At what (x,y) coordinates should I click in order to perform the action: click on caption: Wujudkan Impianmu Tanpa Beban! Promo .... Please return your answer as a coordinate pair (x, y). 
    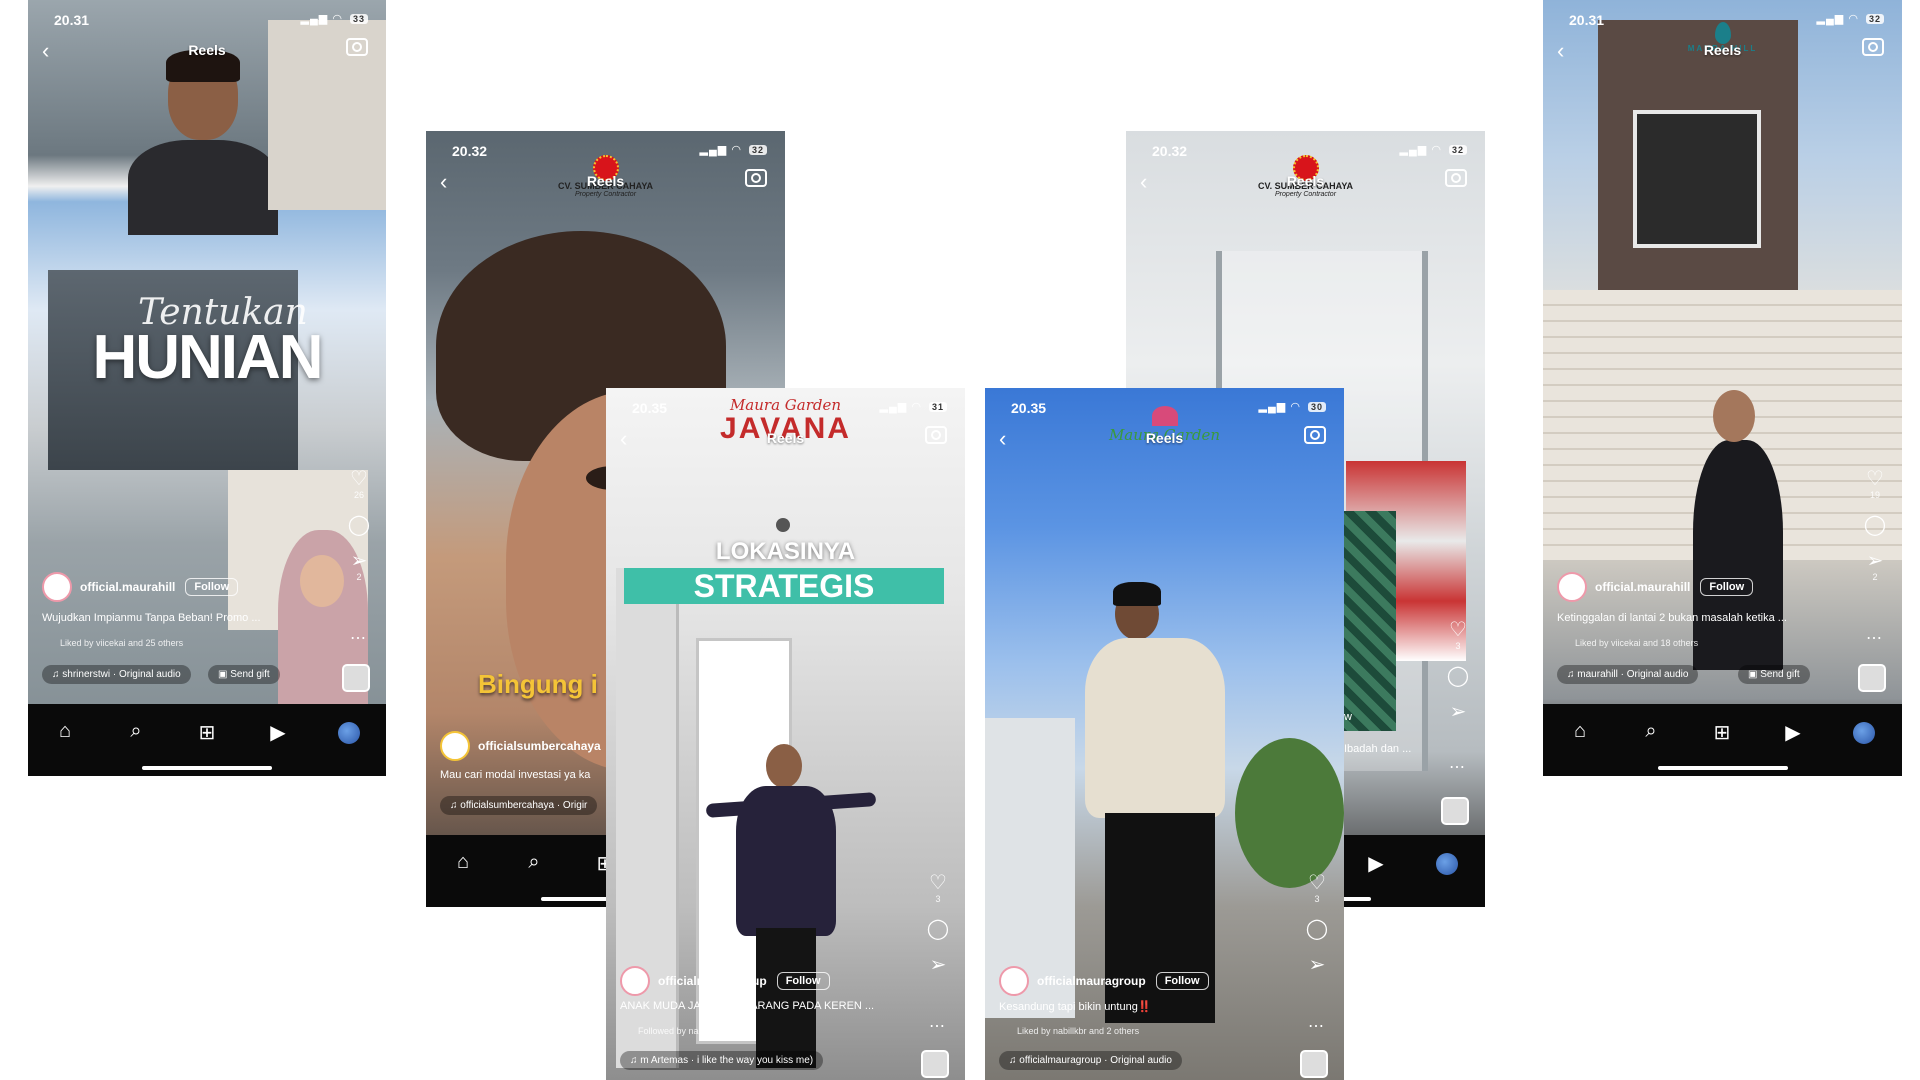
    Looking at the image, I should click on (177, 618).